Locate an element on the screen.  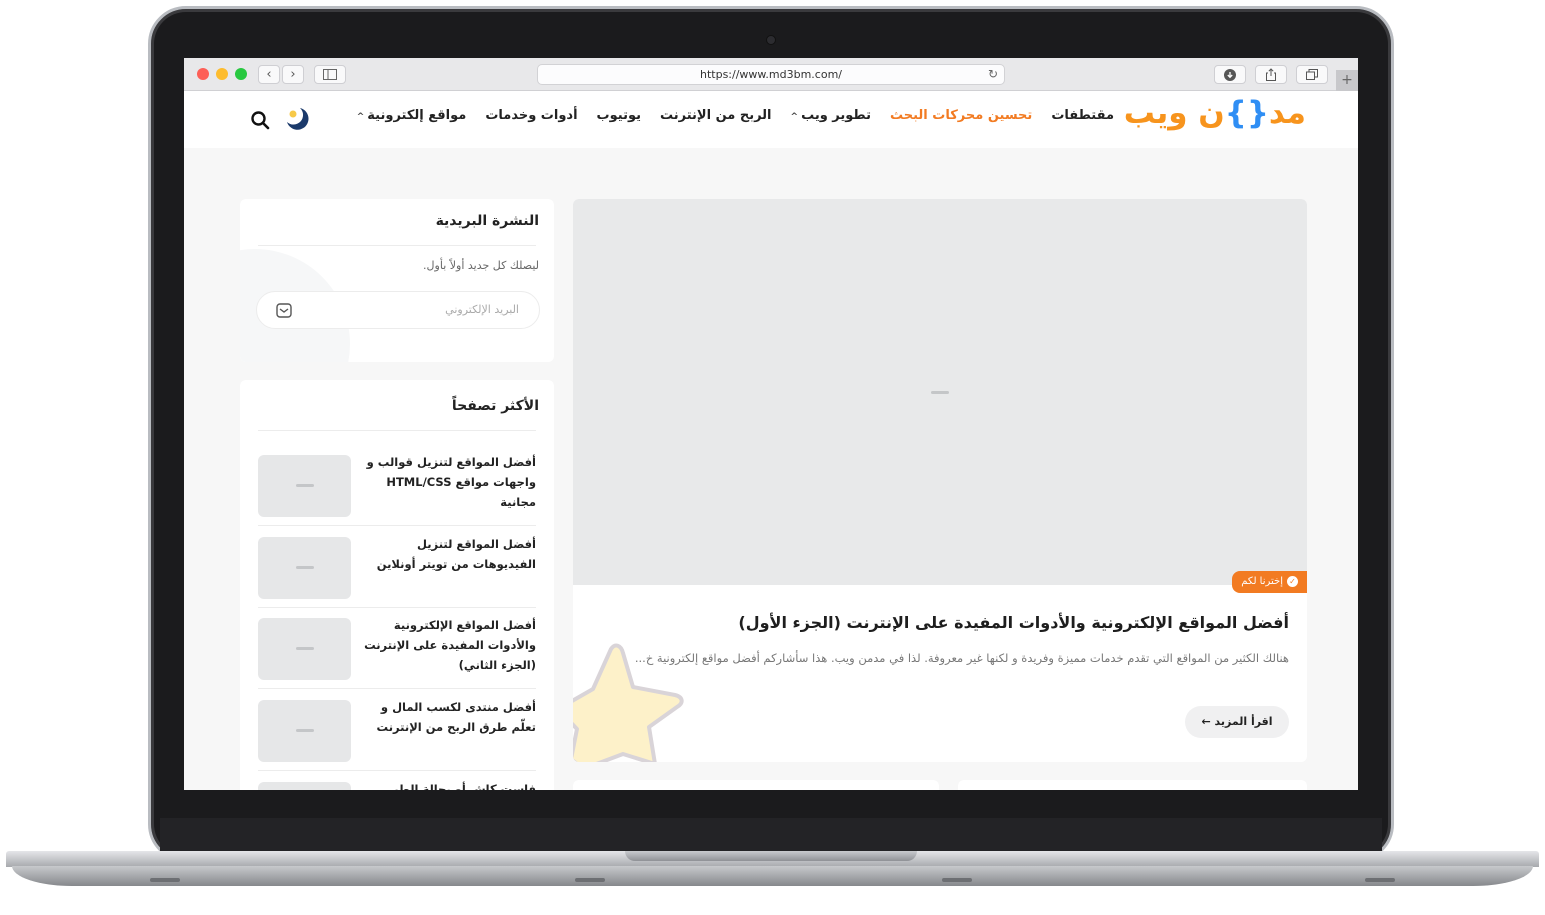
downloads-button is located at coordinates (1230, 74).